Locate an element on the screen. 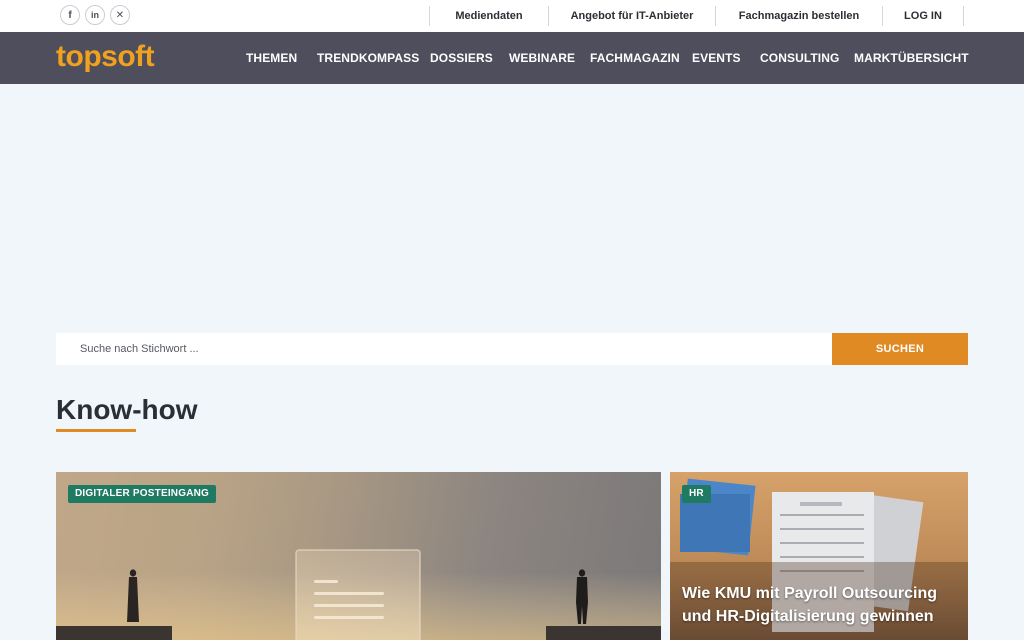  nav-item-marktuebersicht: MARKTÜBERSICHT is located at coordinates (911, 58).